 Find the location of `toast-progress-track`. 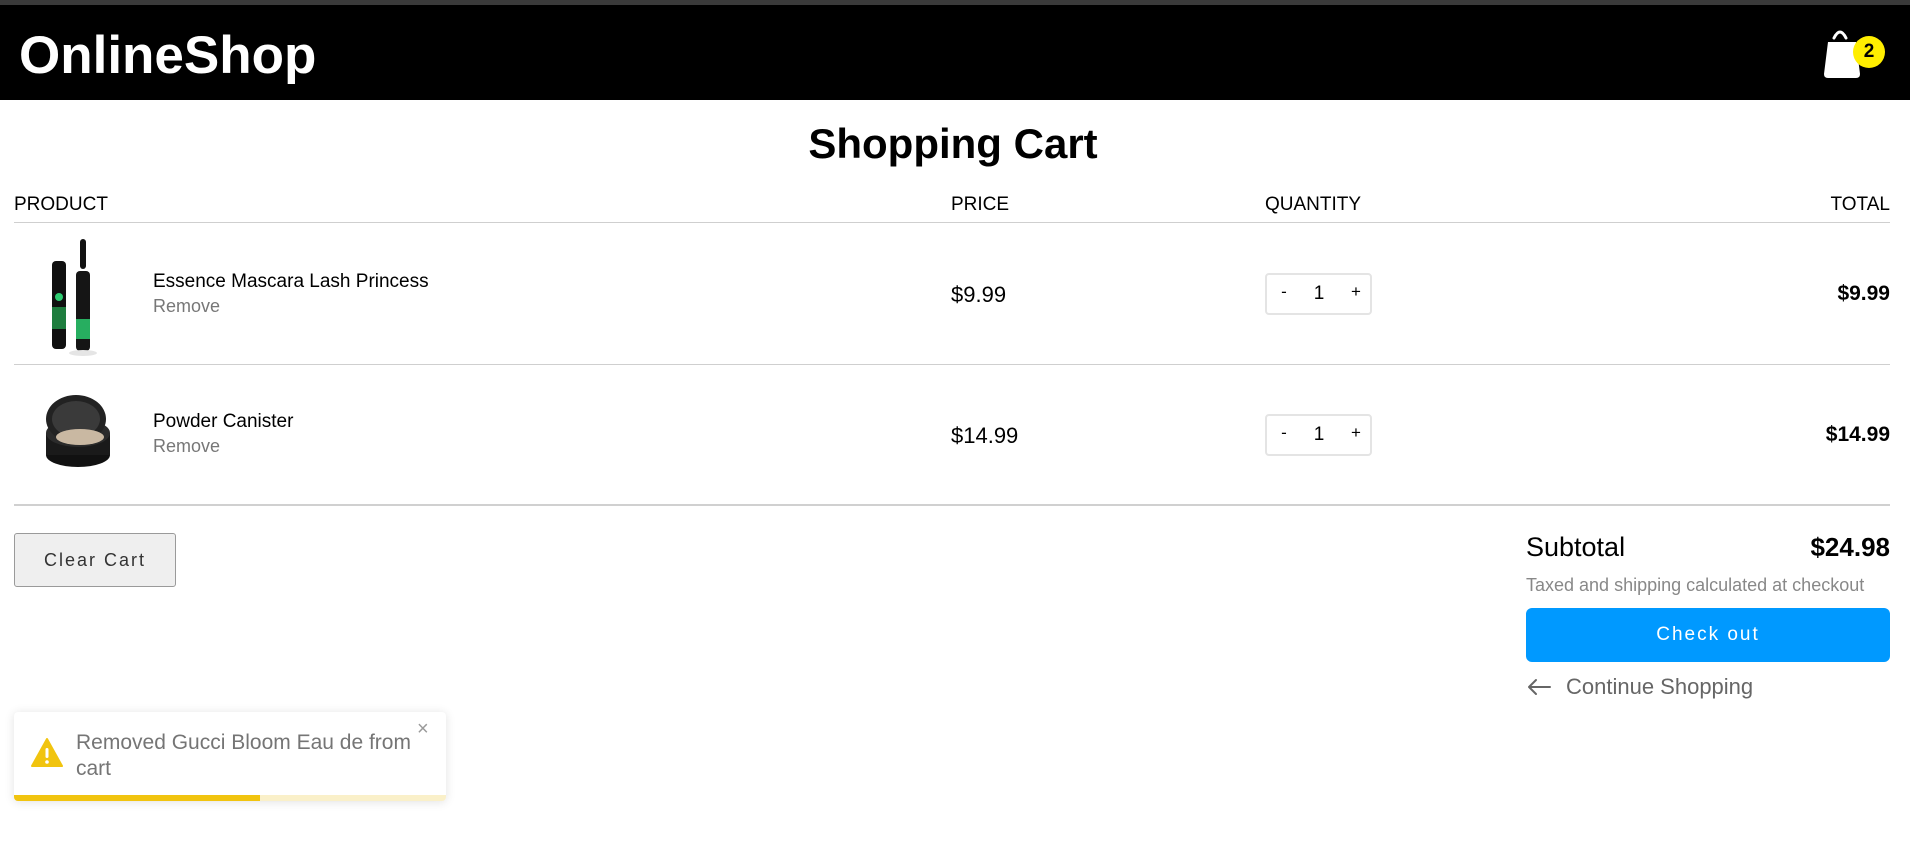

toast-progress-track is located at coordinates (230, 798).